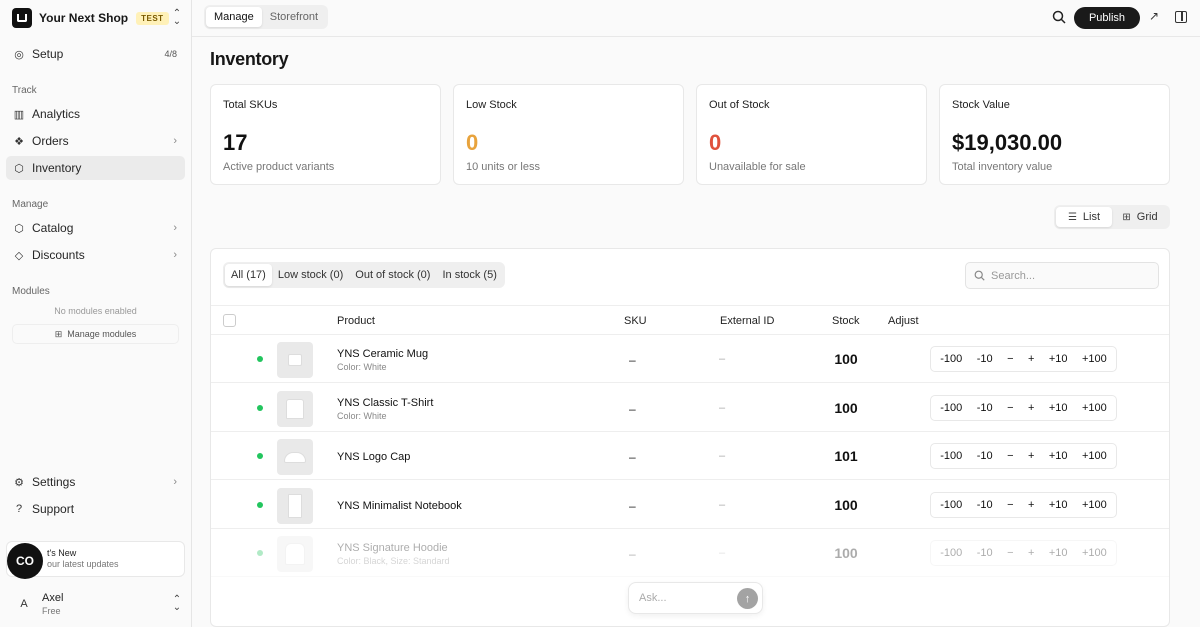 The image size is (1200, 627). I want to click on chat-bubble-button: CO, so click(25, 561).